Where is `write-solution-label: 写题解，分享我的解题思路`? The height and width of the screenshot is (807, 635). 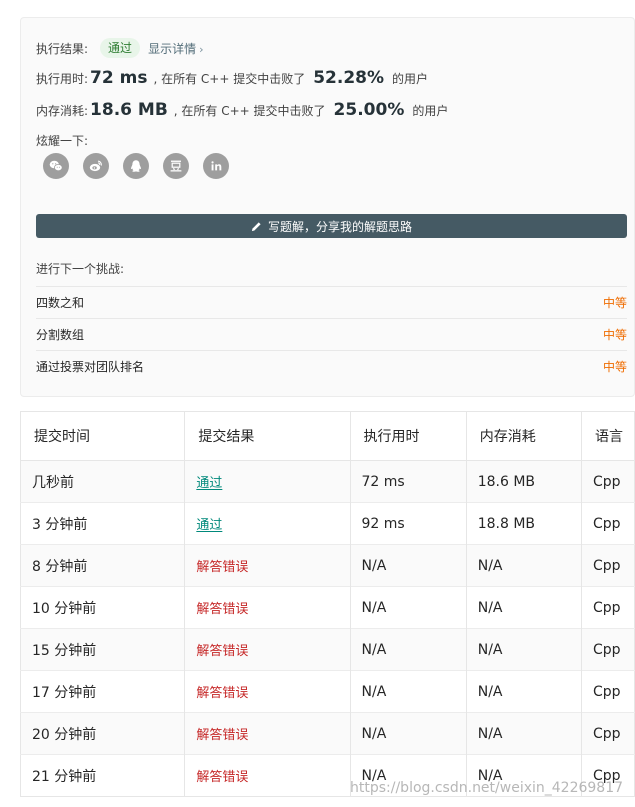
write-solution-label: 写题解，分享我的解题思路 is located at coordinates (339, 226).